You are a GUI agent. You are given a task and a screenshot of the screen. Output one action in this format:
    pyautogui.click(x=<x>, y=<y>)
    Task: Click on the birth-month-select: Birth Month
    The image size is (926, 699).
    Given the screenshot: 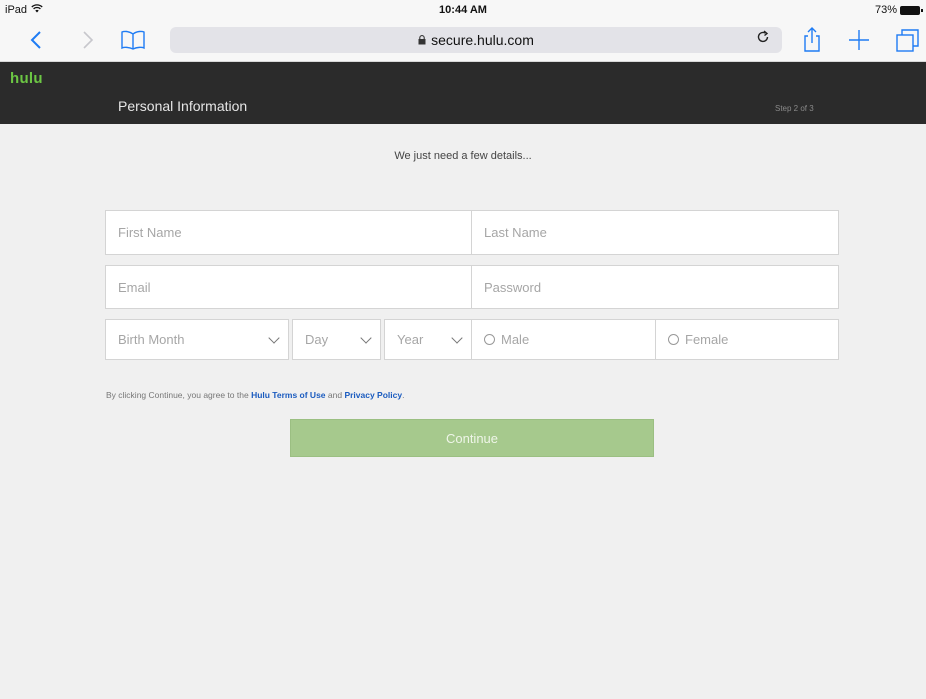 What is the action you would take?
    pyautogui.click(x=197, y=339)
    